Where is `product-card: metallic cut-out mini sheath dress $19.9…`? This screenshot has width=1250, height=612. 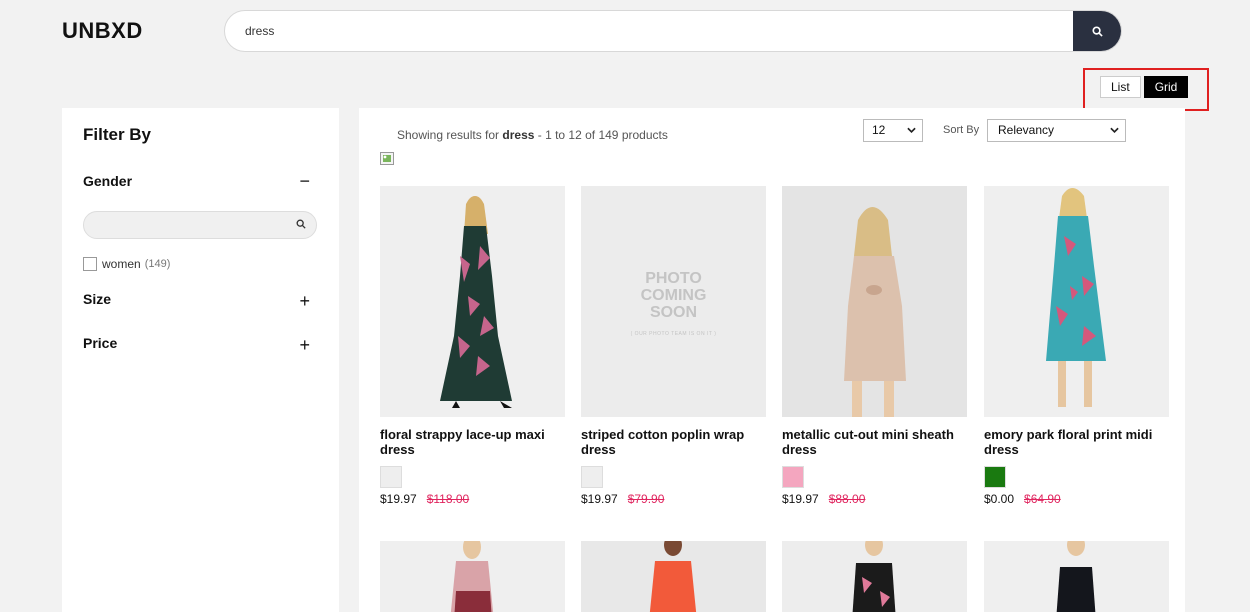
product-card: metallic cut-out mini sheath dress $19.9… is located at coordinates (874, 346).